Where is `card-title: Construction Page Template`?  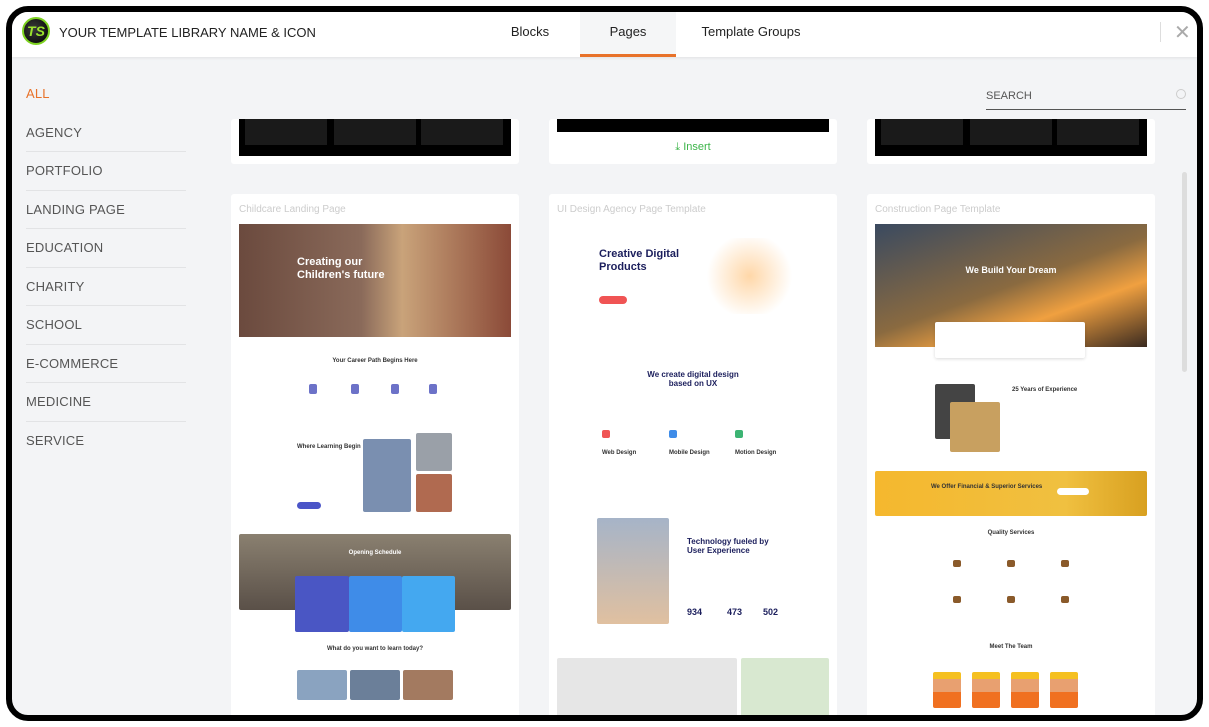
card-title: Construction Page Template is located at coordinates (938, 209).